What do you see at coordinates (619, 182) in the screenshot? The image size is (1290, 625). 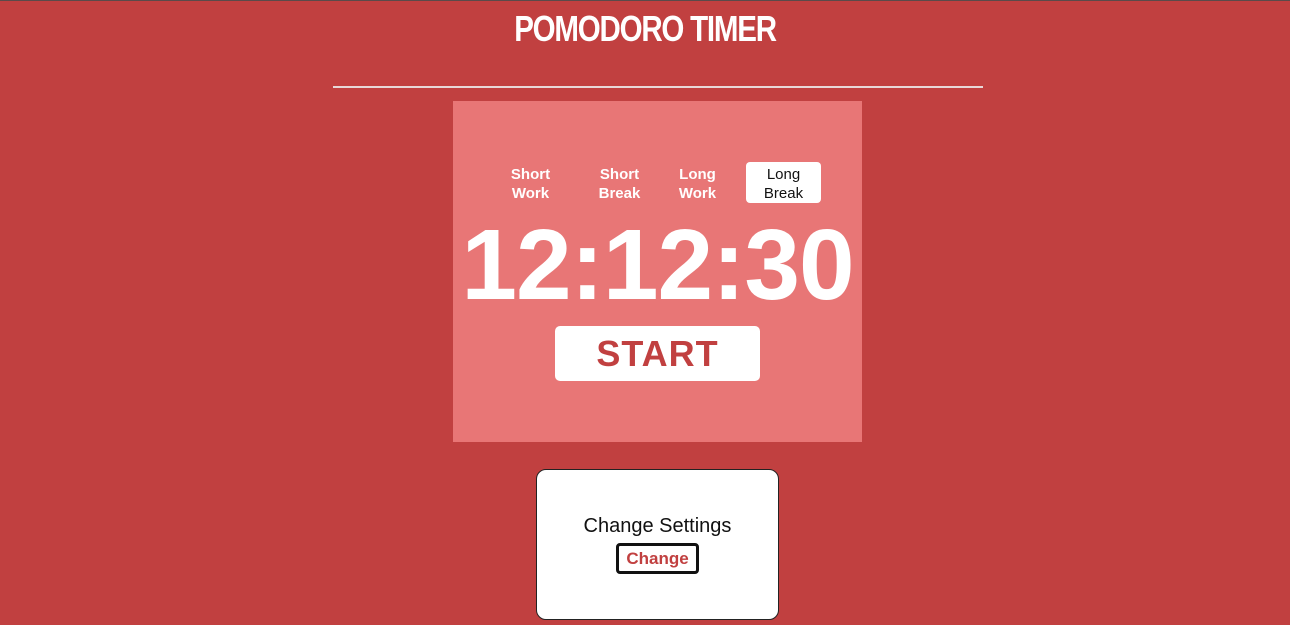 I see `tab-short-break: Short Break` at bounding box center [619, 182].